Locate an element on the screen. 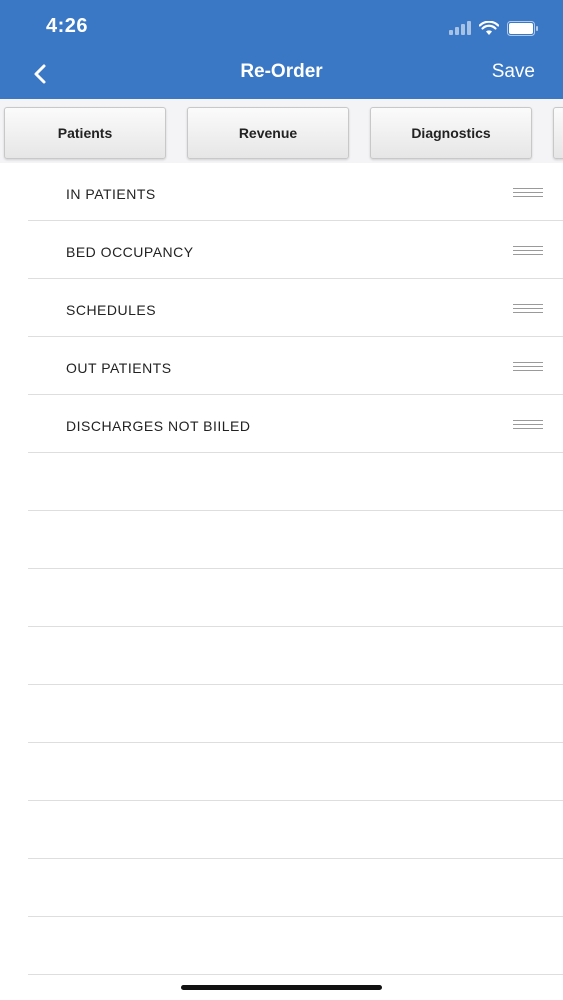 Image resolution: width=563 pixels, height=1000 pixels. list-item: IN PATIENTS is located at coordinates (295, 192).